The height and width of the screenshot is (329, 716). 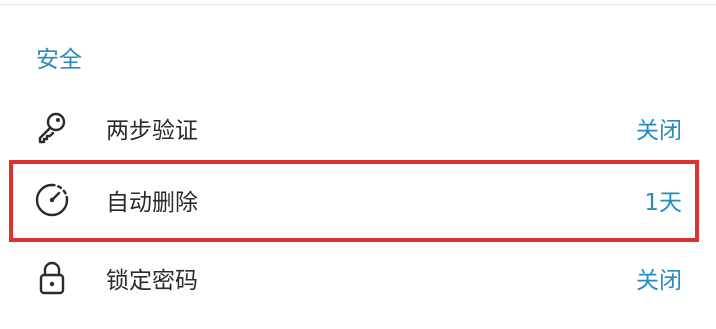 What do you see at coordinates (52, 278) in the screenshot?
I see `lock-icon` at bounding box center [52, 278].